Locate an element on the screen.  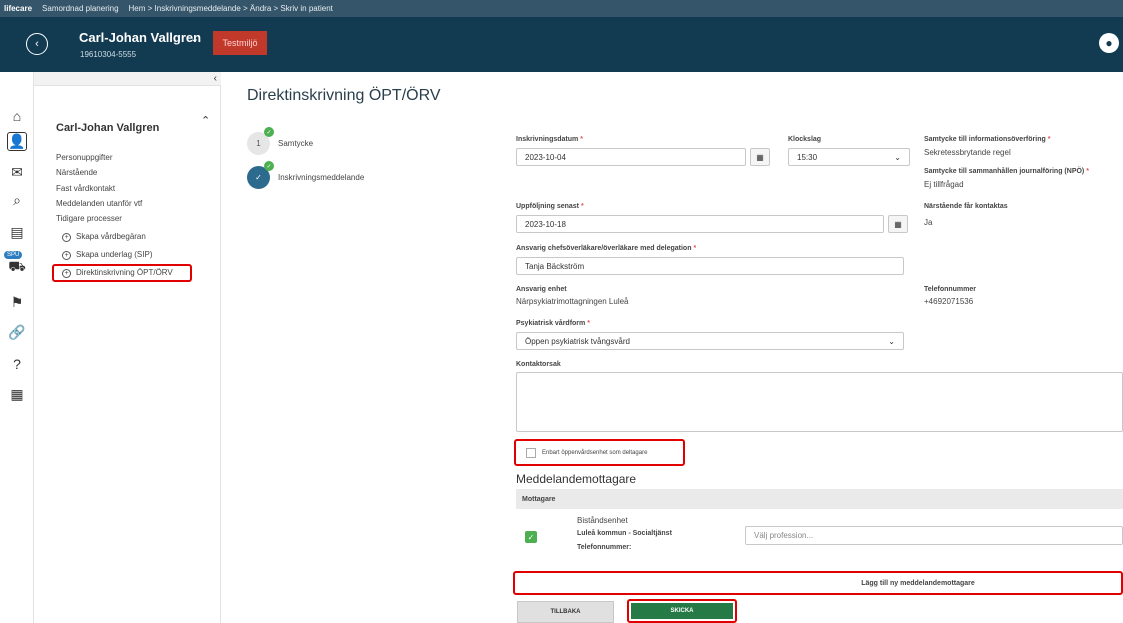
home-icon: ⌂ is located at coordinates (17, 116).